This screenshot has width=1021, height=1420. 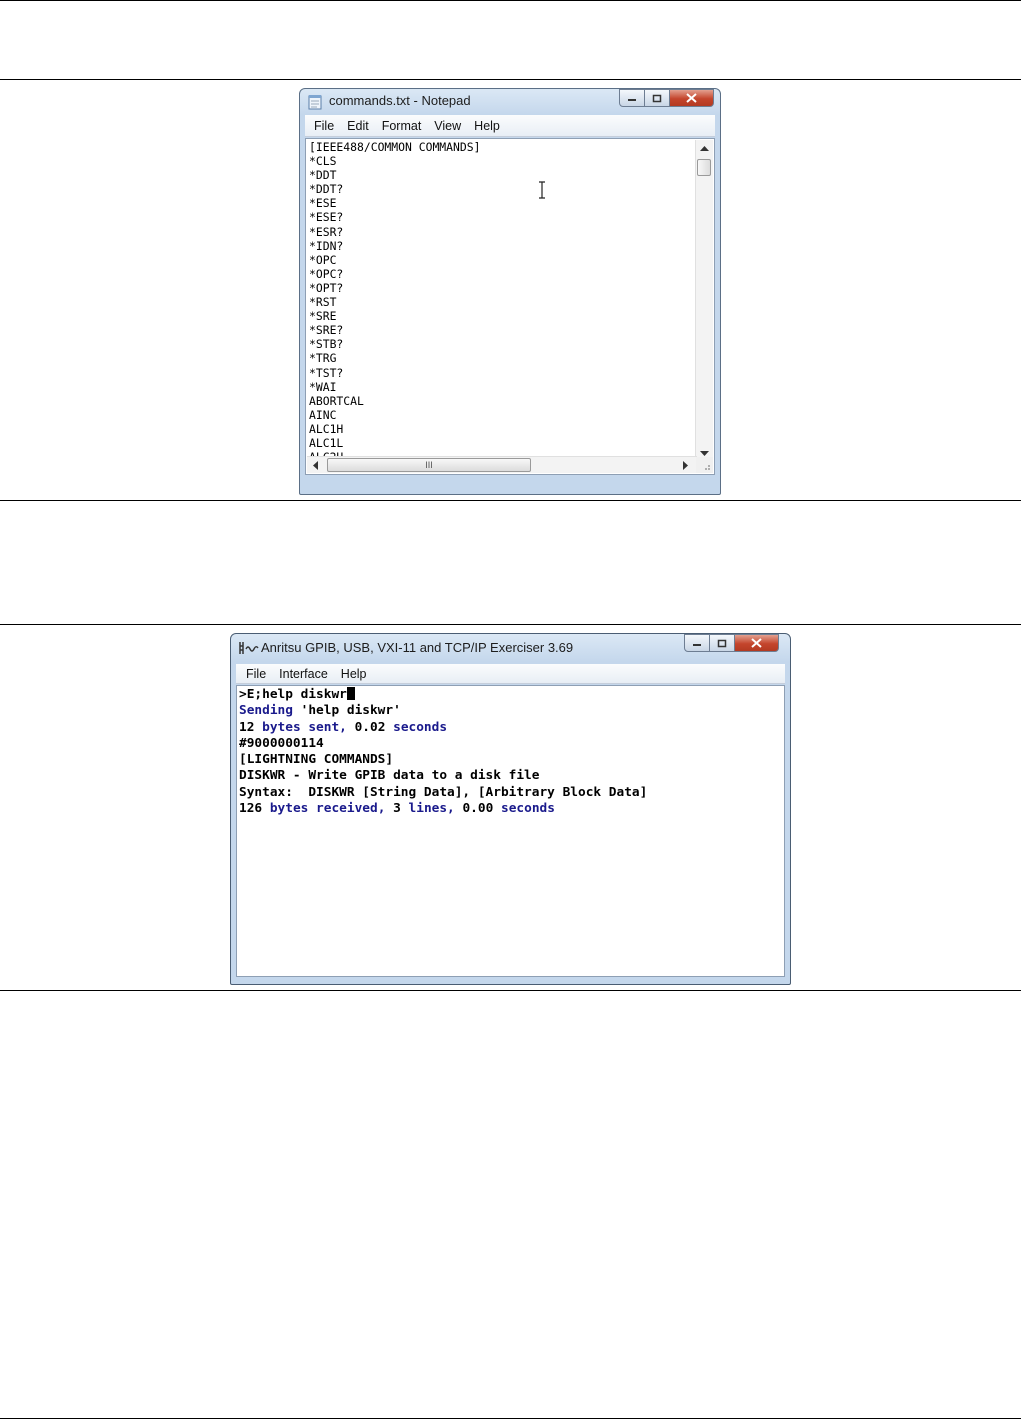 What do you see at coordinates (686, 465) in the screenshot?
I see `scroll-right-arrow-icon` at bounding box center [686, 465].